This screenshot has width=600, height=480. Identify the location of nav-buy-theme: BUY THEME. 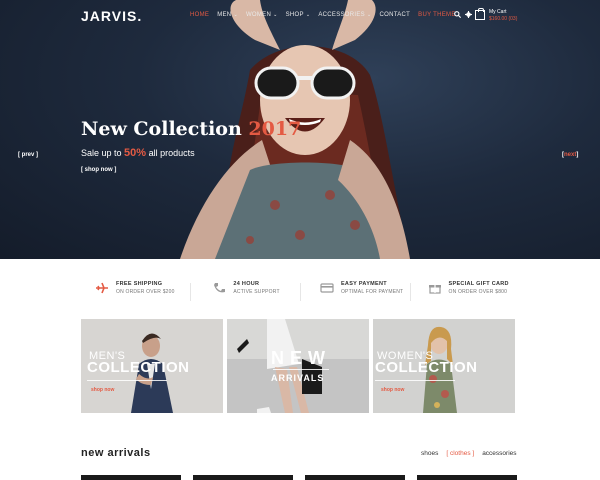
(437, 15).